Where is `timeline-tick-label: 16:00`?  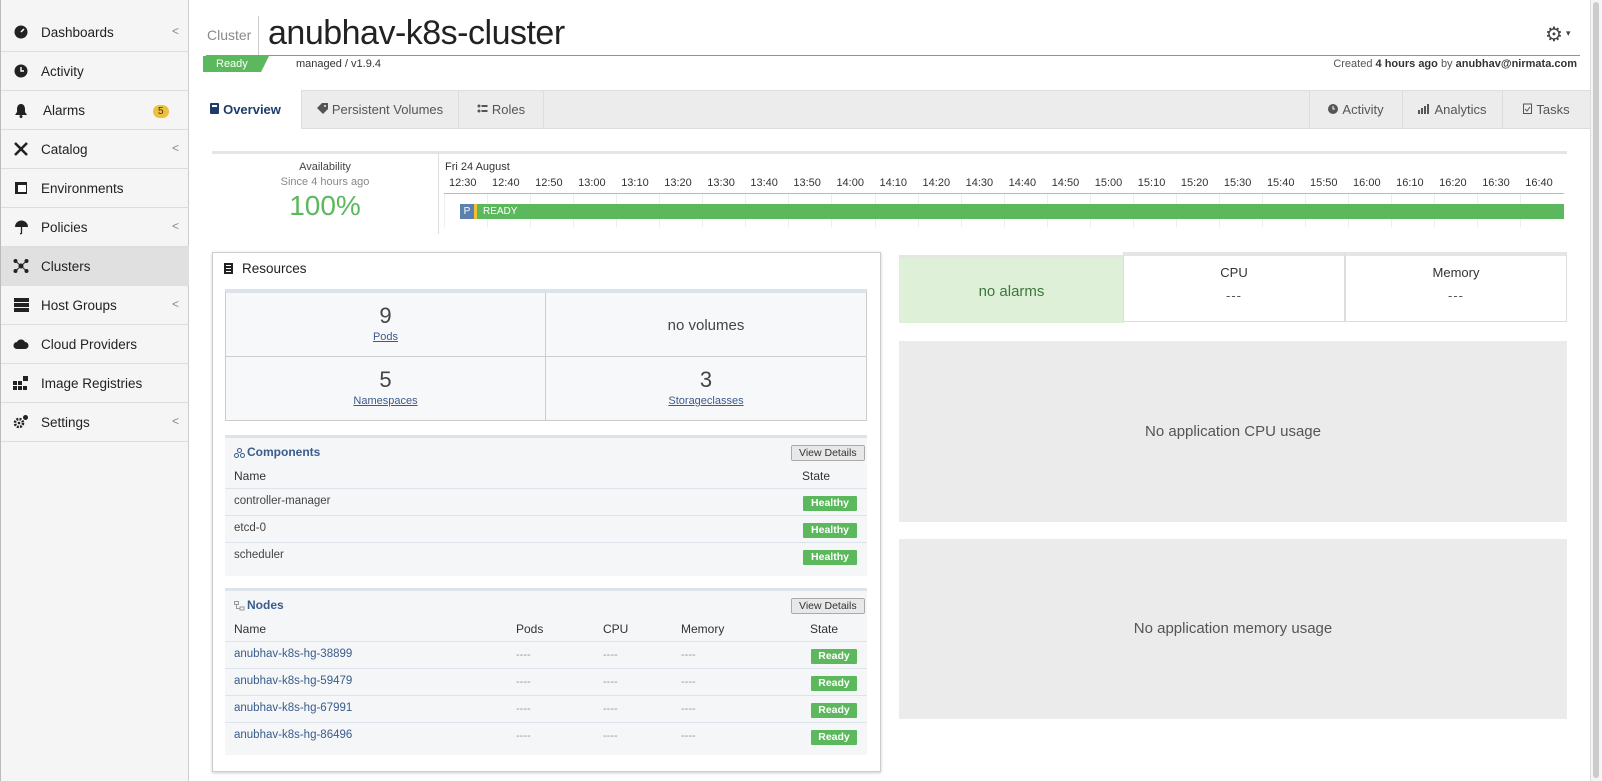 timeline-tick-label: 16:00 is located at coordinates (1367, 183).